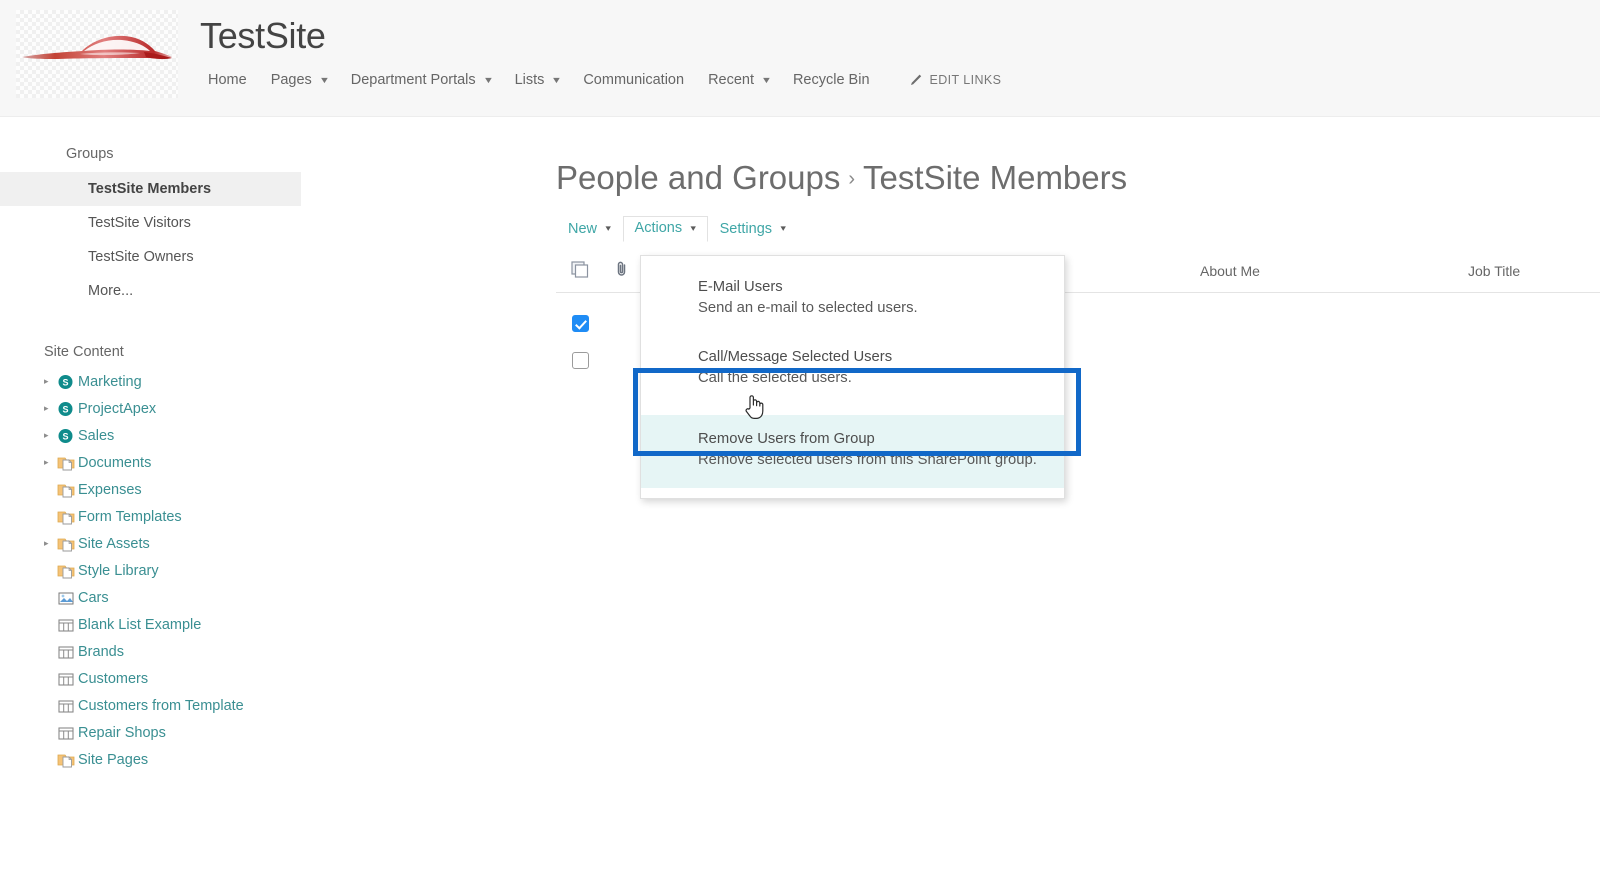 Image resolution: width=1600 pixels, height=893 pixels. Describe the element at coordinates (698, 177) in the screenshot. I see `breadcrumb-root: People and Groups` at that location.